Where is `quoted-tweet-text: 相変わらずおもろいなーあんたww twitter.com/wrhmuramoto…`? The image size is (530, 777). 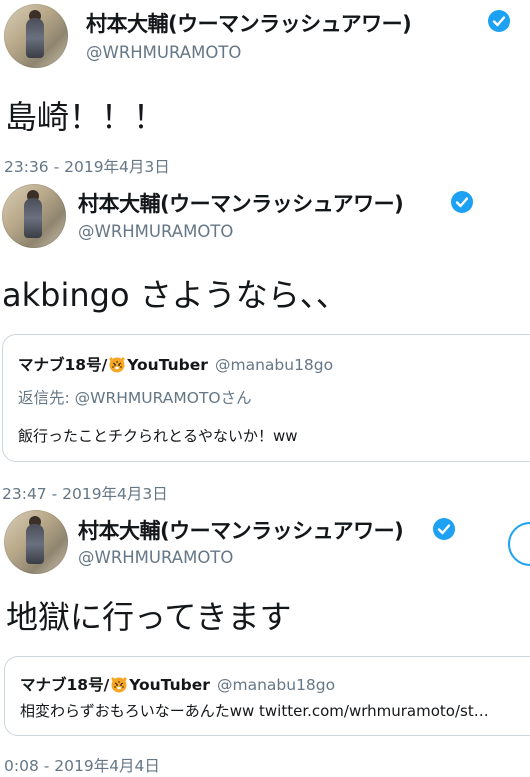 quoted-tweet-text: 相変わらずおもろいなーあんたww twitter.com/wrhmuramoto… is located at coordinates (265, 710).